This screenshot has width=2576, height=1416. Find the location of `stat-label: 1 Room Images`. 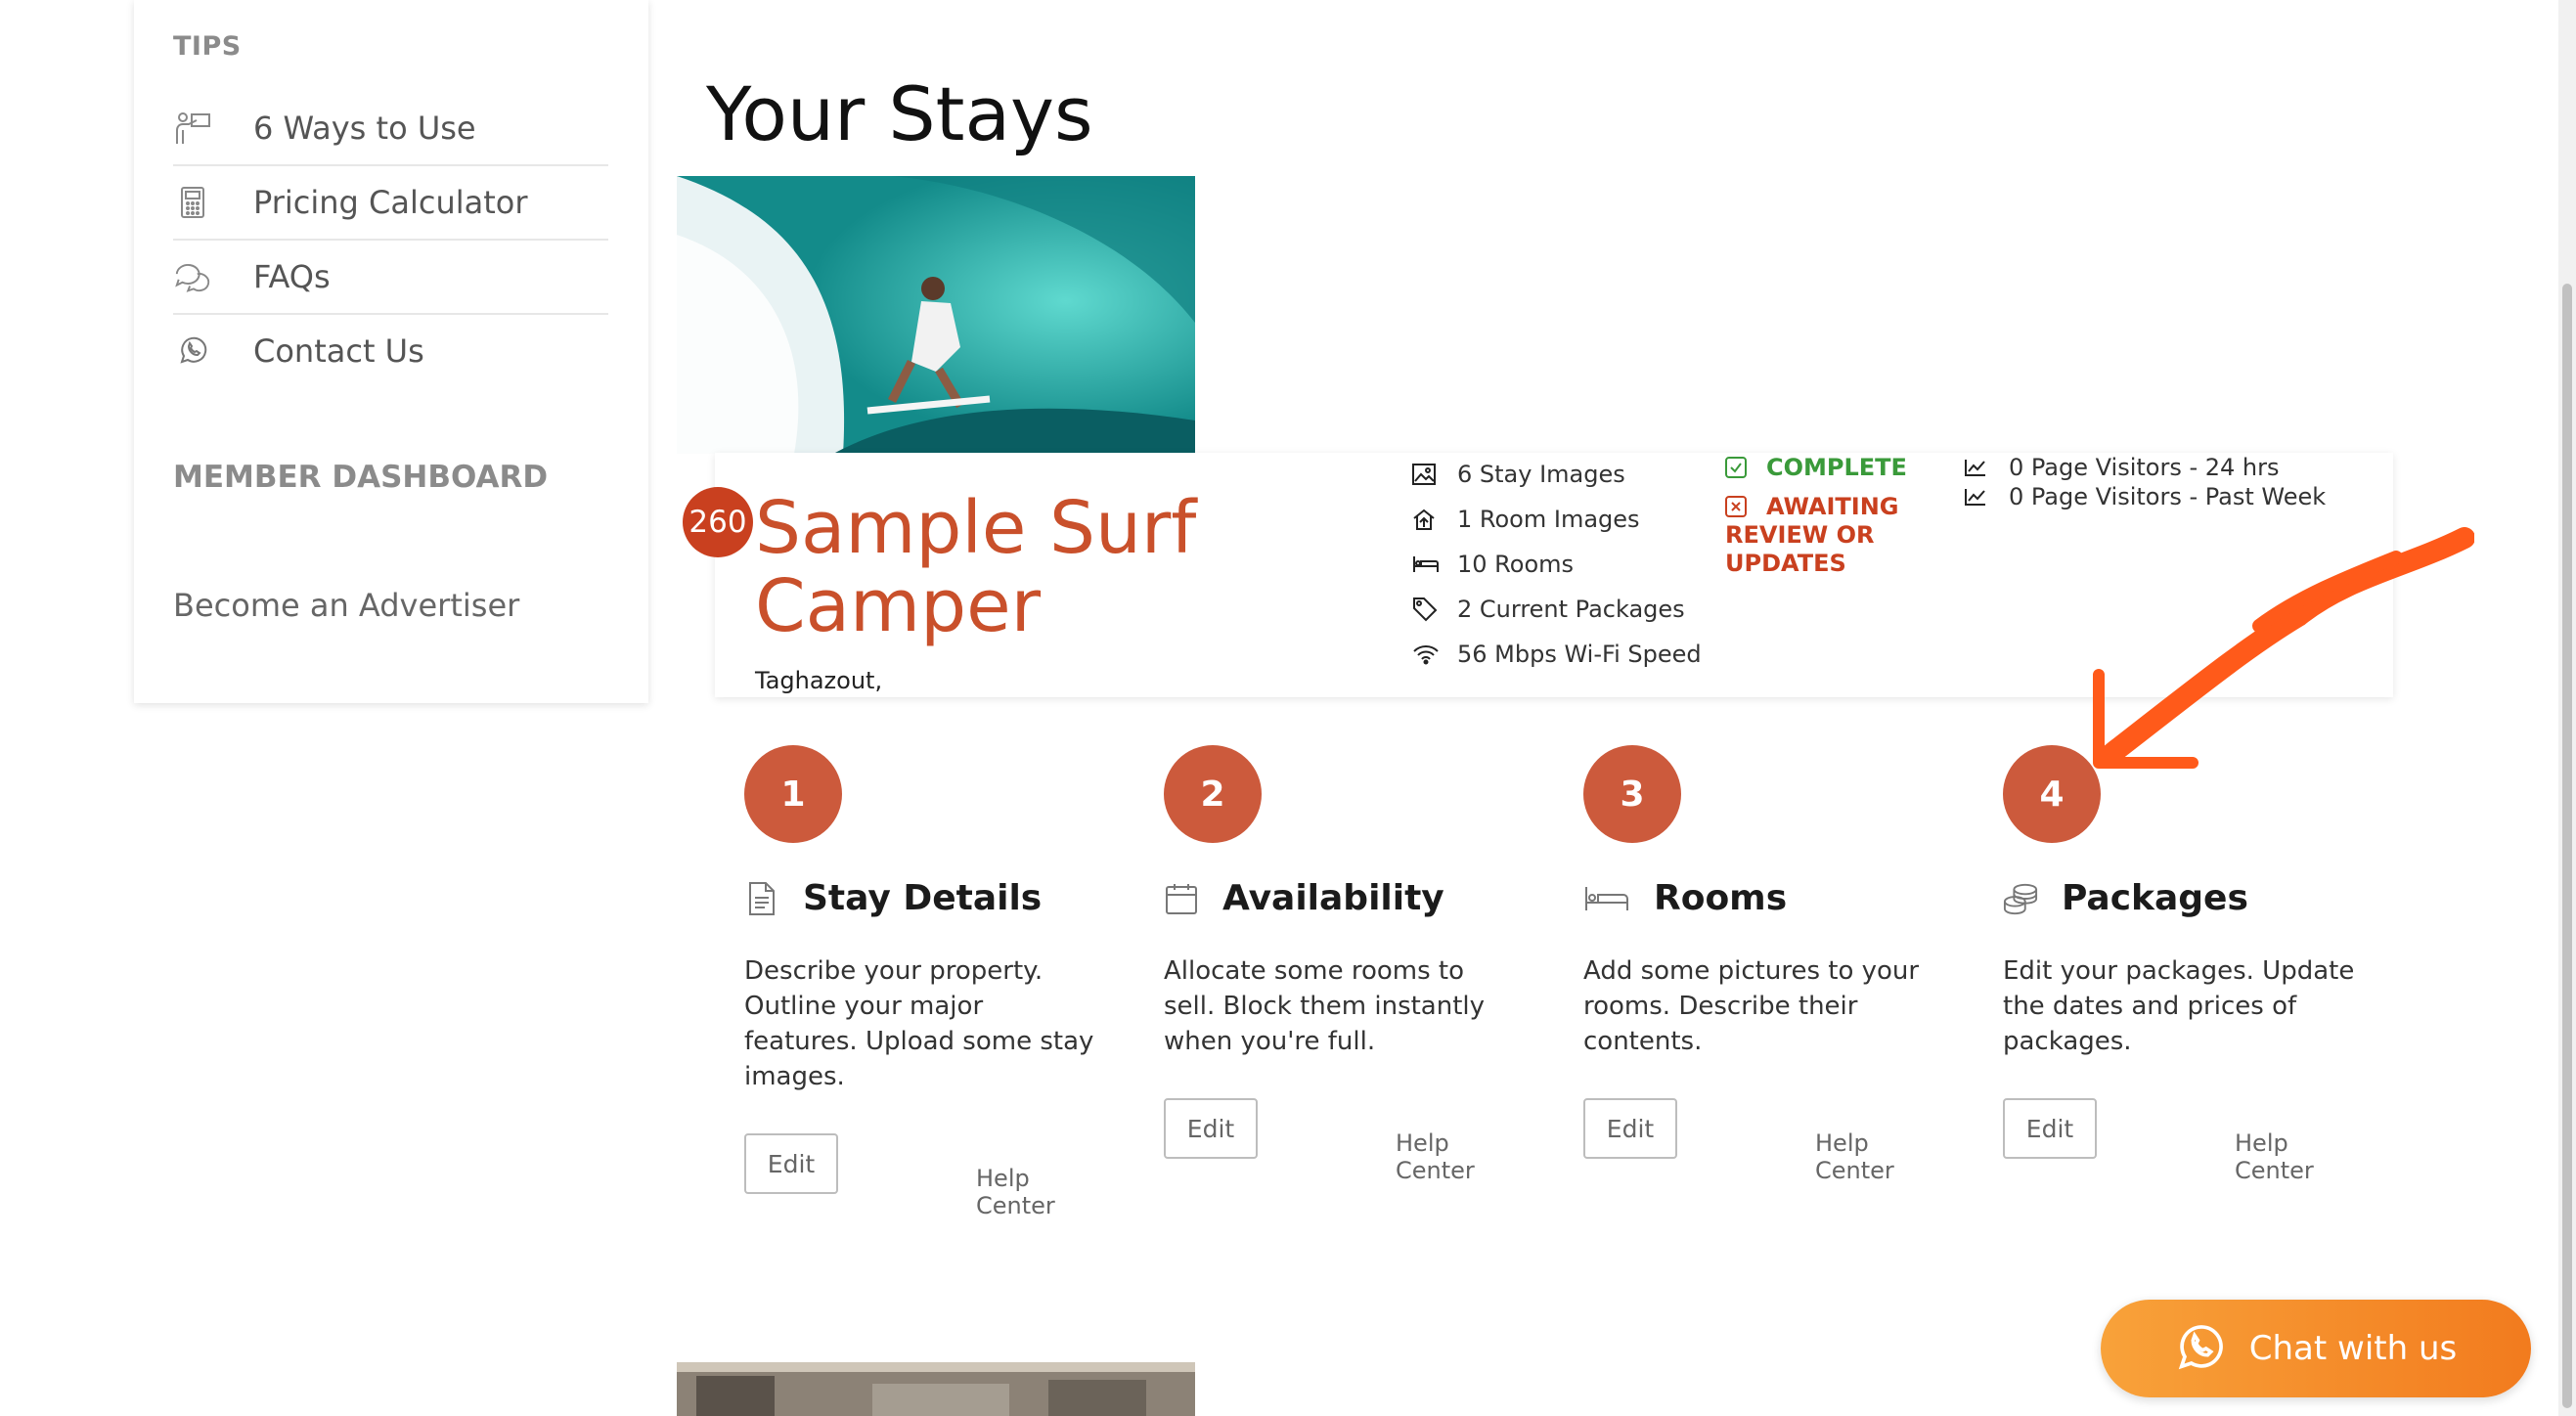

stat-label: 1 Room Images is located at coordinates (1549, 519).